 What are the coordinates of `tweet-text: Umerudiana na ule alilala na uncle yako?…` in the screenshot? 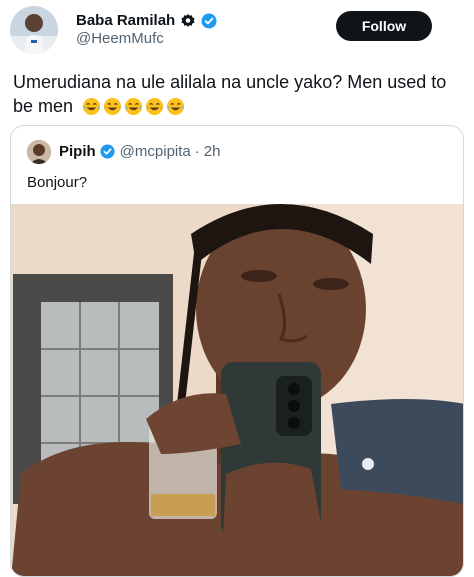 It's located at (230, 94).